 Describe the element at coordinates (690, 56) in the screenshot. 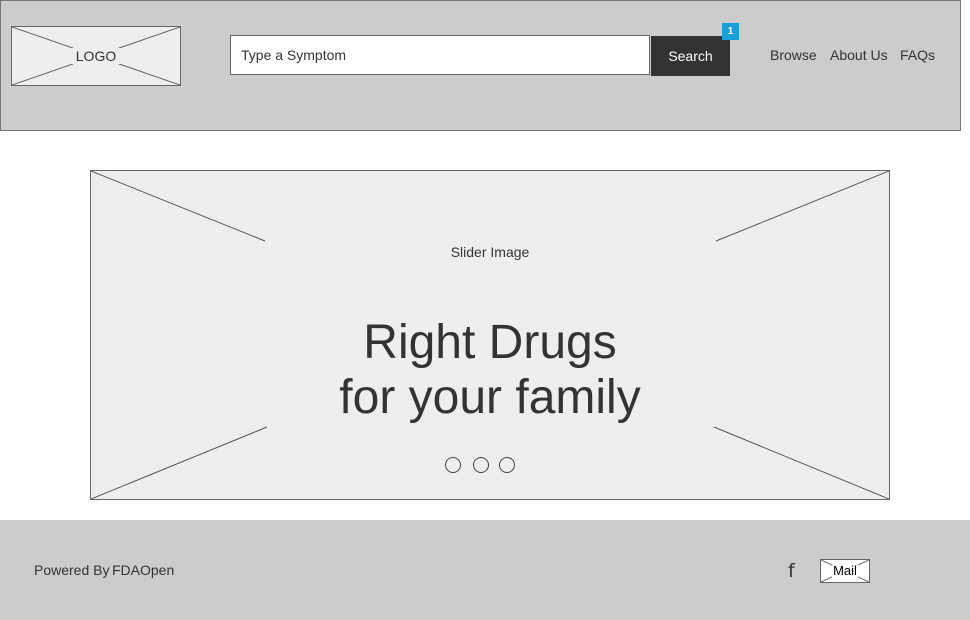

I see `search-button: Search` at that location.